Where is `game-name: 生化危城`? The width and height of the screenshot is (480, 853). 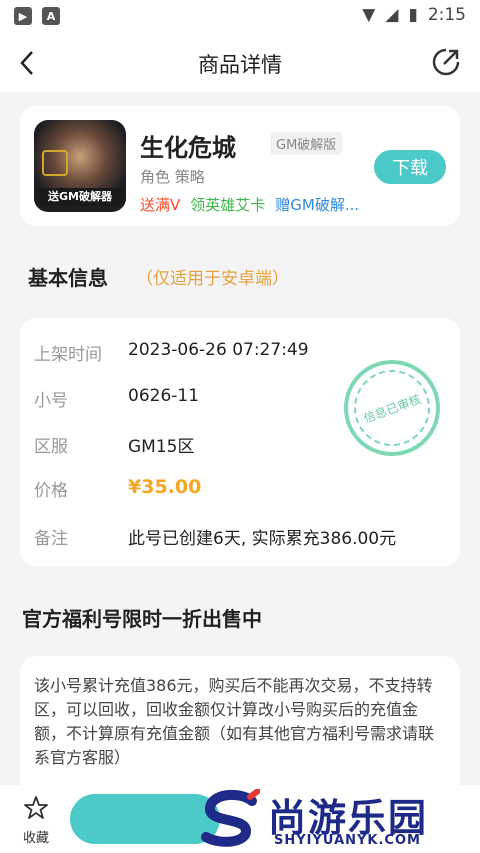 game-name: 生化危城 is located at coordinates (188, 148).